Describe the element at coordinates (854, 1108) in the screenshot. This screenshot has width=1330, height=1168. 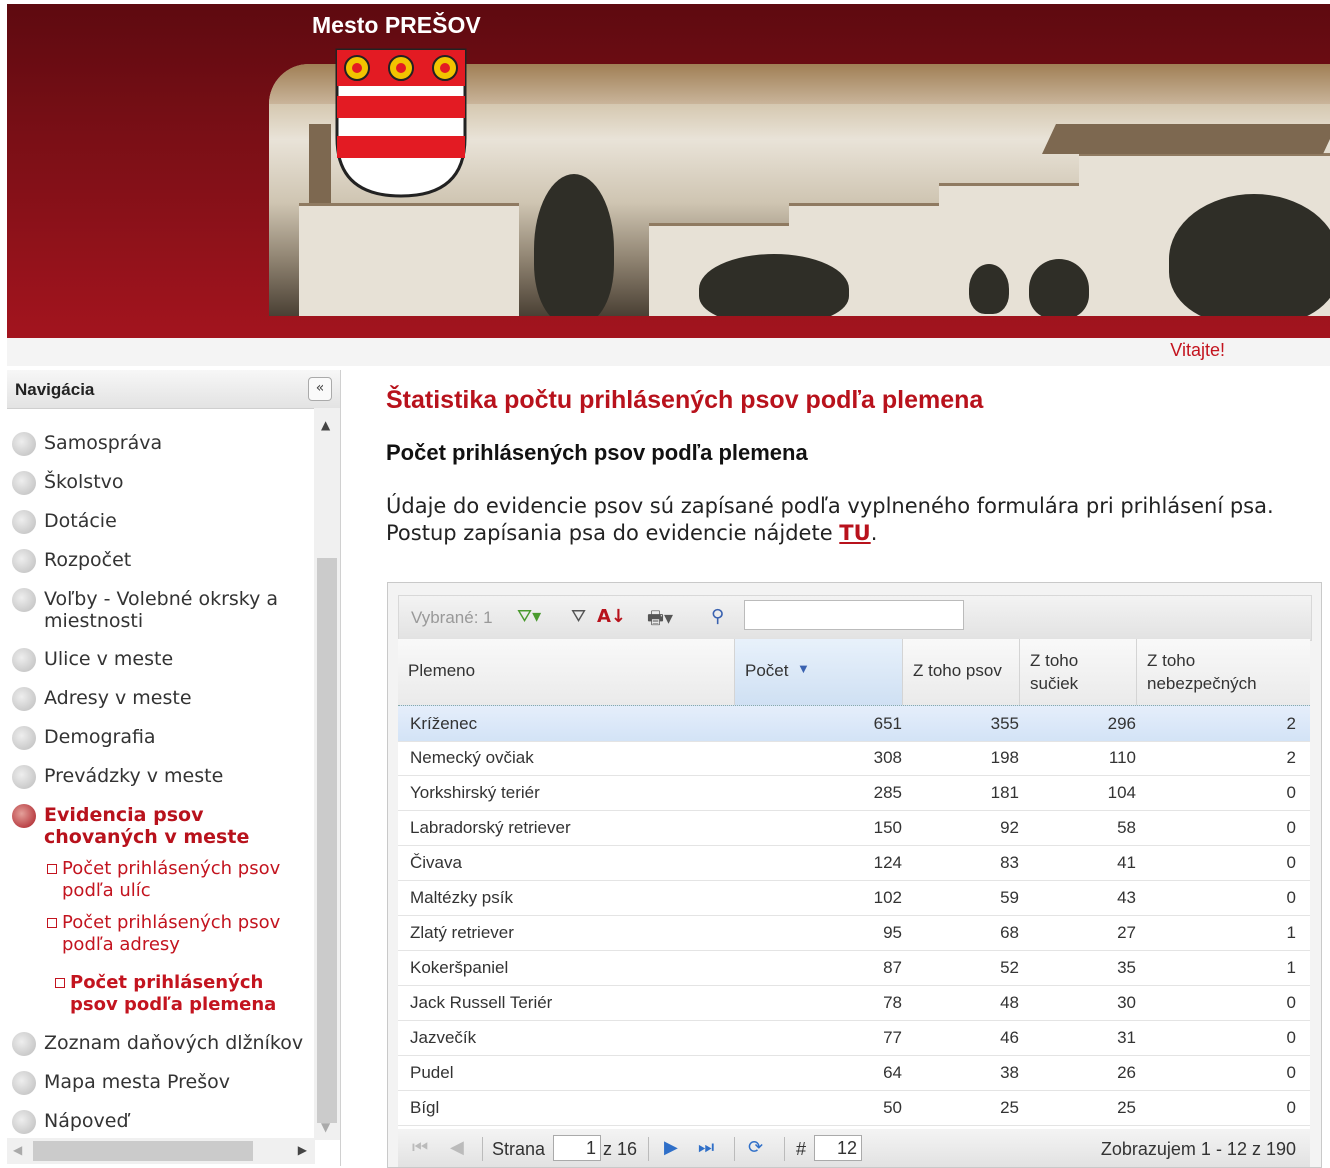
I see `table-row: Bígl 50 25 25 0` at that location.